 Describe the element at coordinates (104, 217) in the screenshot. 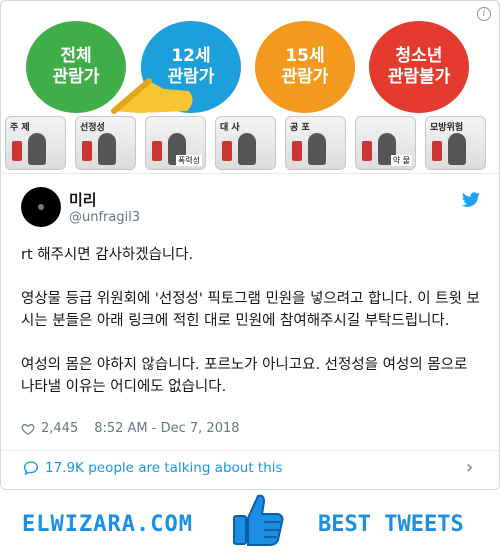

I see `author-handle: @unfragil3` at that location.